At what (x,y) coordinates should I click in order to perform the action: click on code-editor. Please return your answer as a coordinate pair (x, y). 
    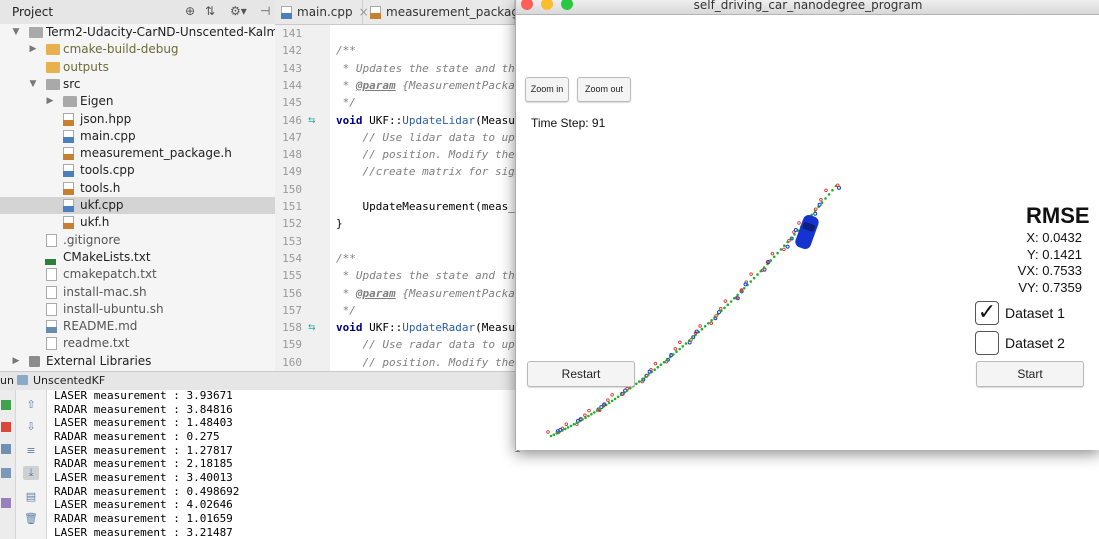
    Looking at the image, I should click on (422, 198).